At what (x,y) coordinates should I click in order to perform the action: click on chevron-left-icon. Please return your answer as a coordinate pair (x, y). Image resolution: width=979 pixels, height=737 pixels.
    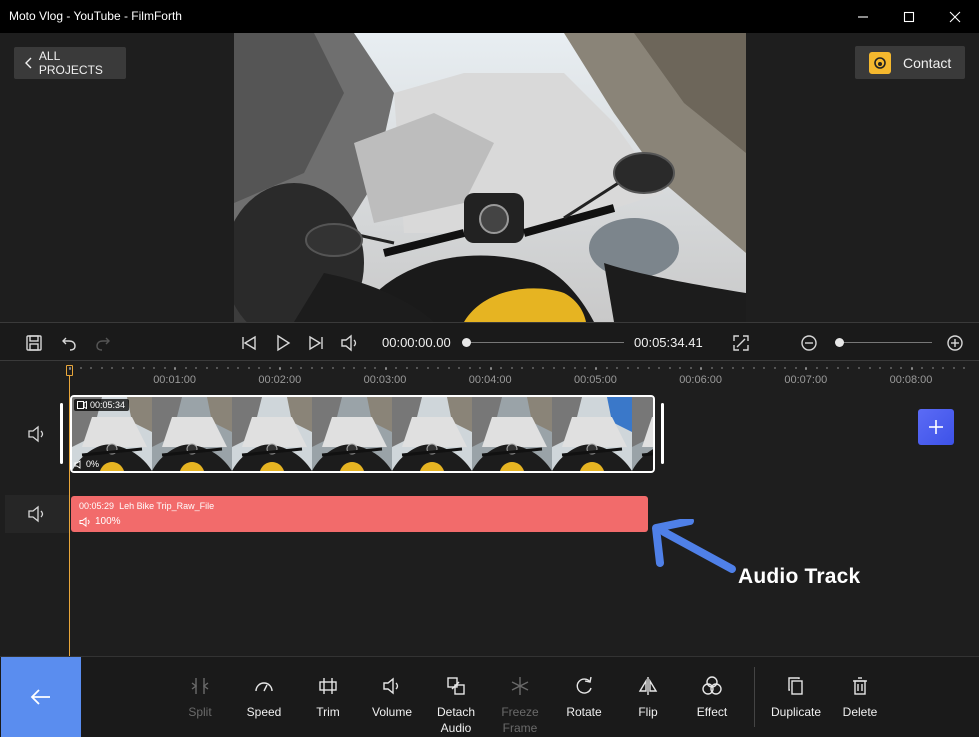
    Looking at the image, I should click on (28, 63).